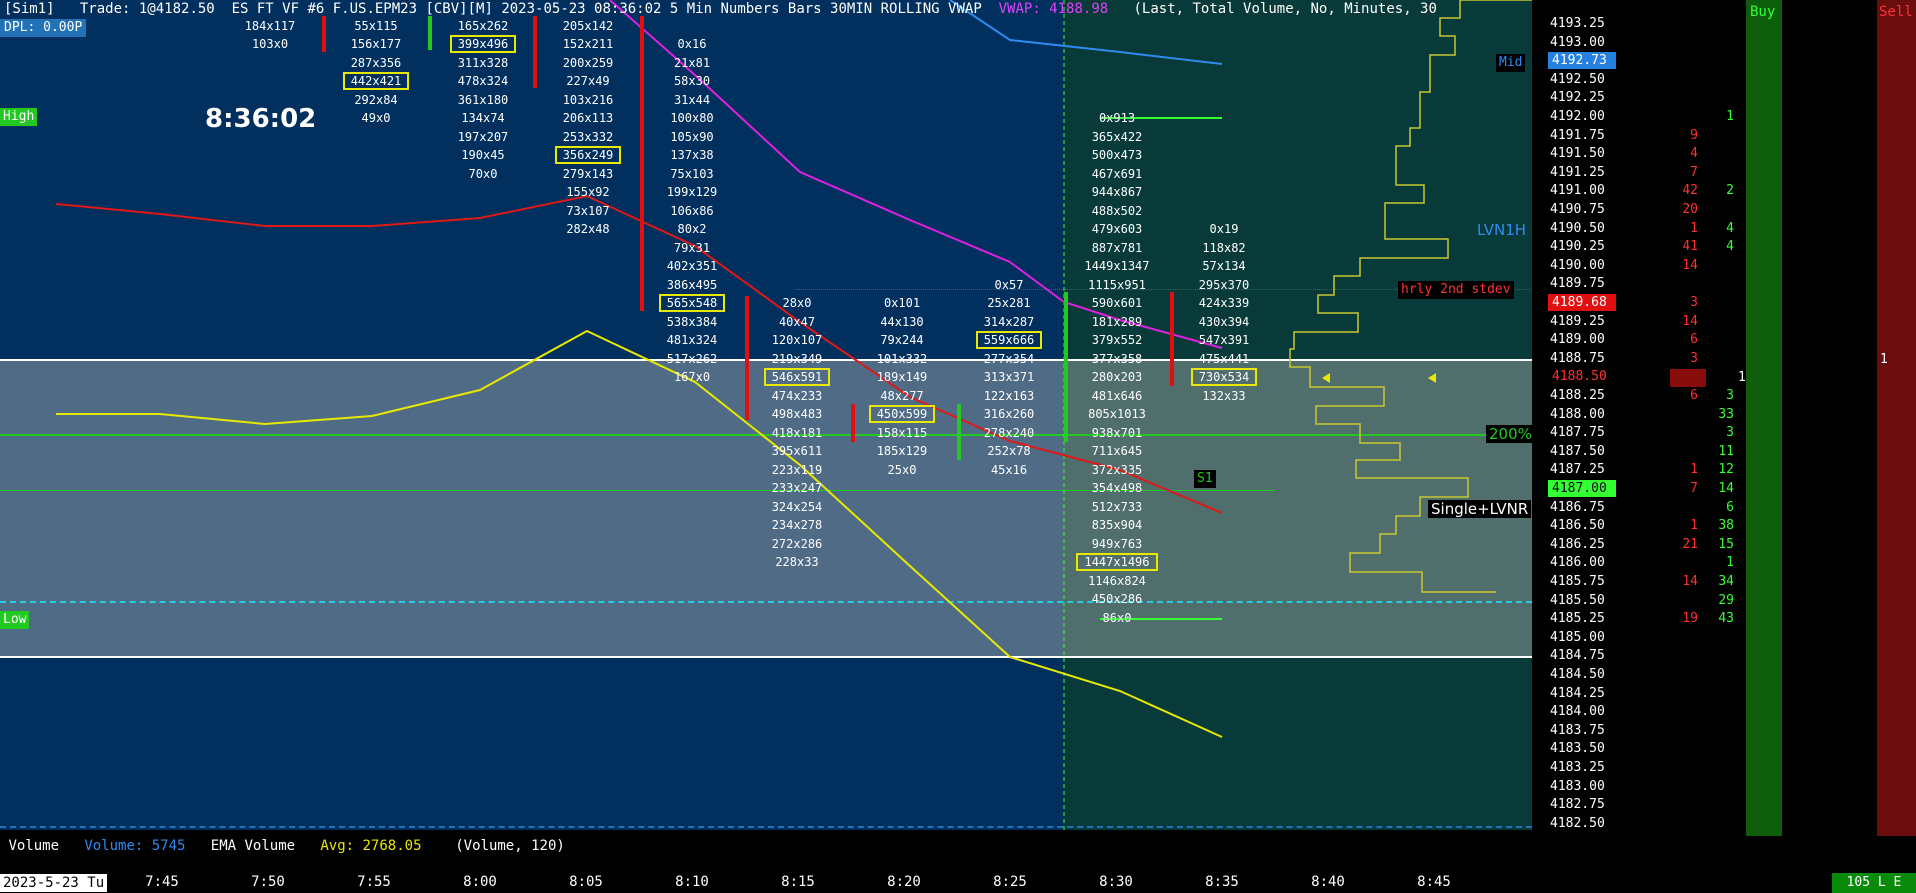 This screenshot has height=893, width=1916. Describe the element at coordinates (1896, 418) in the screenshot. I see `sell-column: Sell` at that location.